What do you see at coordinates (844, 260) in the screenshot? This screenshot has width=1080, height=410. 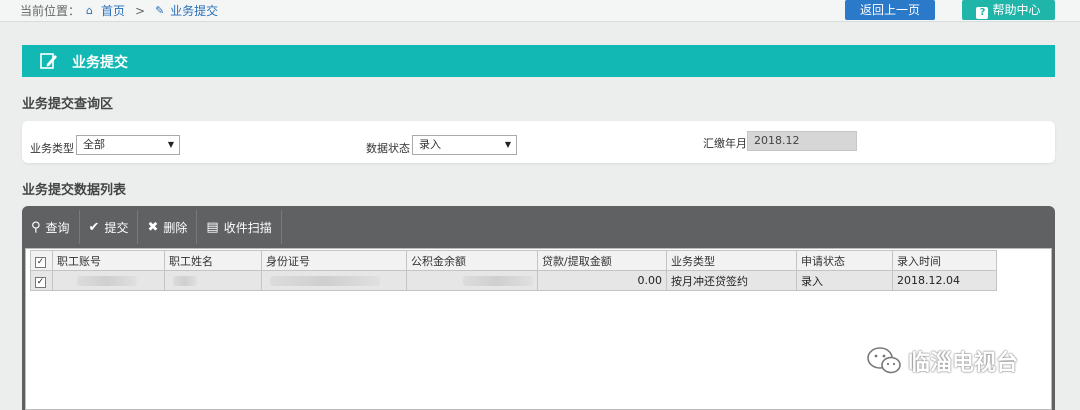 I see `column-header: 申请状态` at bounding box center [844, 260].